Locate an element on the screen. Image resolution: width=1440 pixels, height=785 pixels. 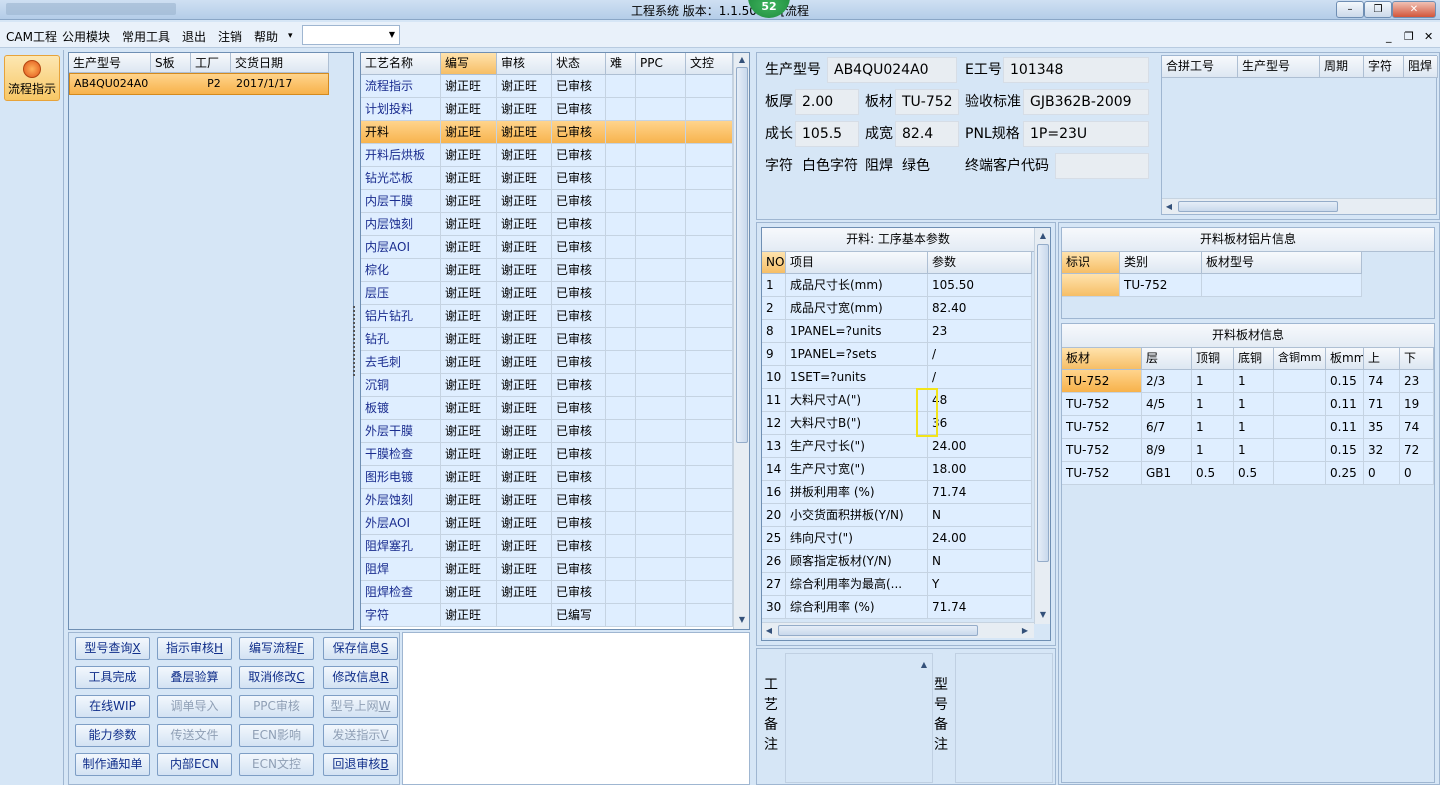
minimize-button: – is located at coordinates (1350, 9).